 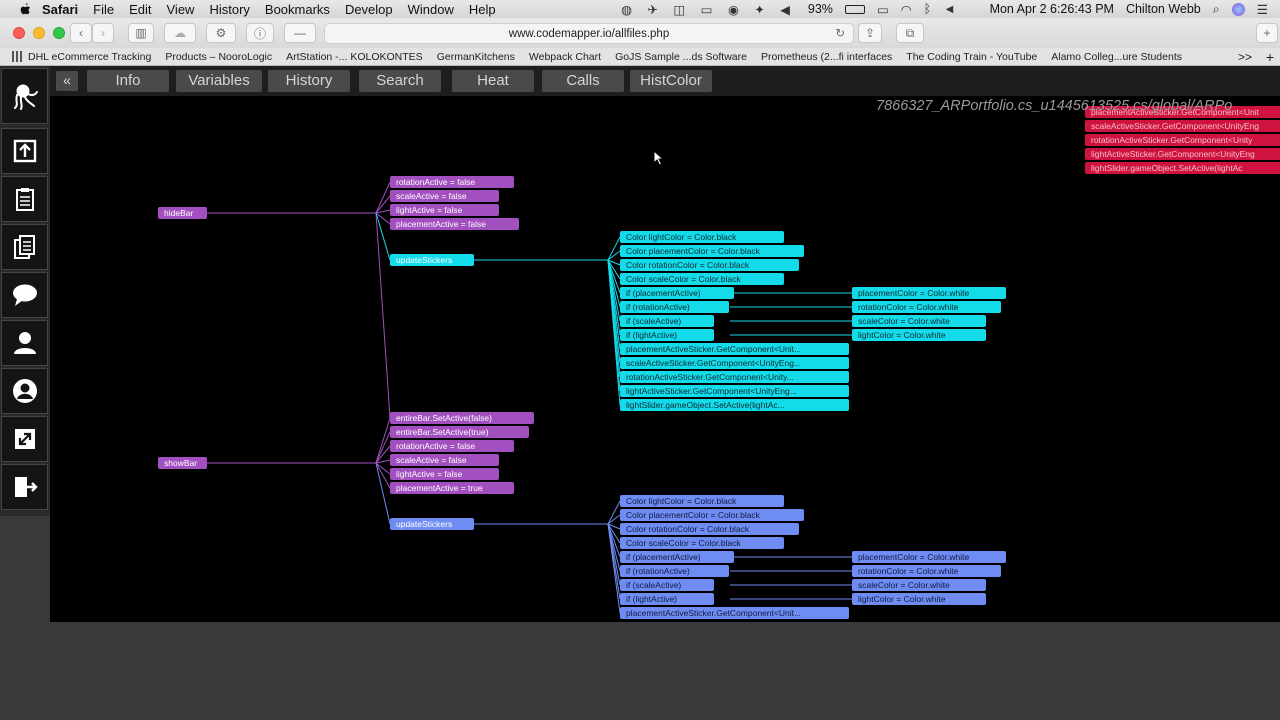 What do you see at coordinates (1270, 57) in the screenshot?
I see `add-bookmark-button: +` at bounding box center [1270, 57].